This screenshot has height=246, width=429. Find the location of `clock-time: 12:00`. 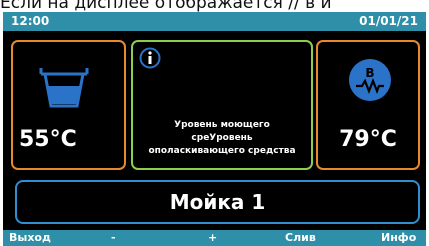

clock-time: 12:00 is located at coordinates (30, 21).